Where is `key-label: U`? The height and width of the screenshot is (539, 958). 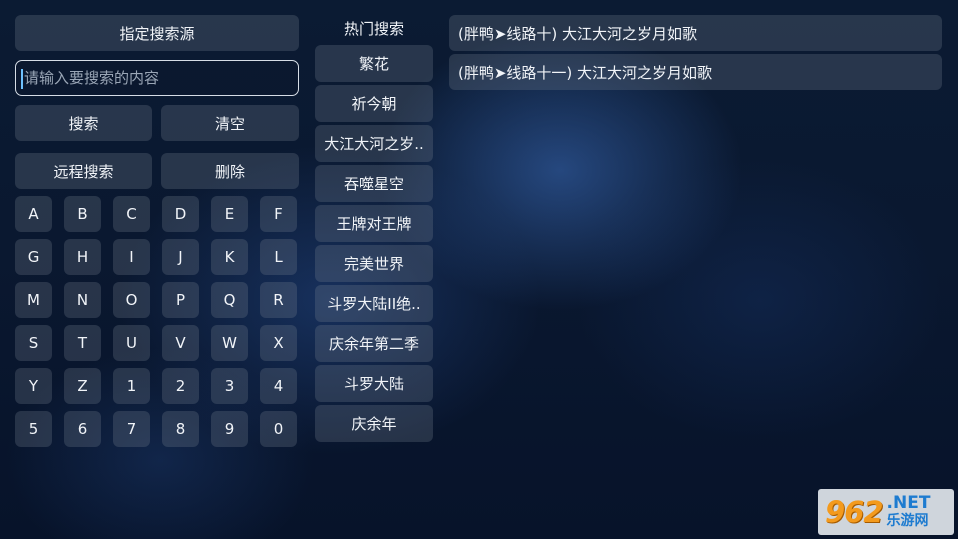 key-label: U is located at coordinates (131, 343).